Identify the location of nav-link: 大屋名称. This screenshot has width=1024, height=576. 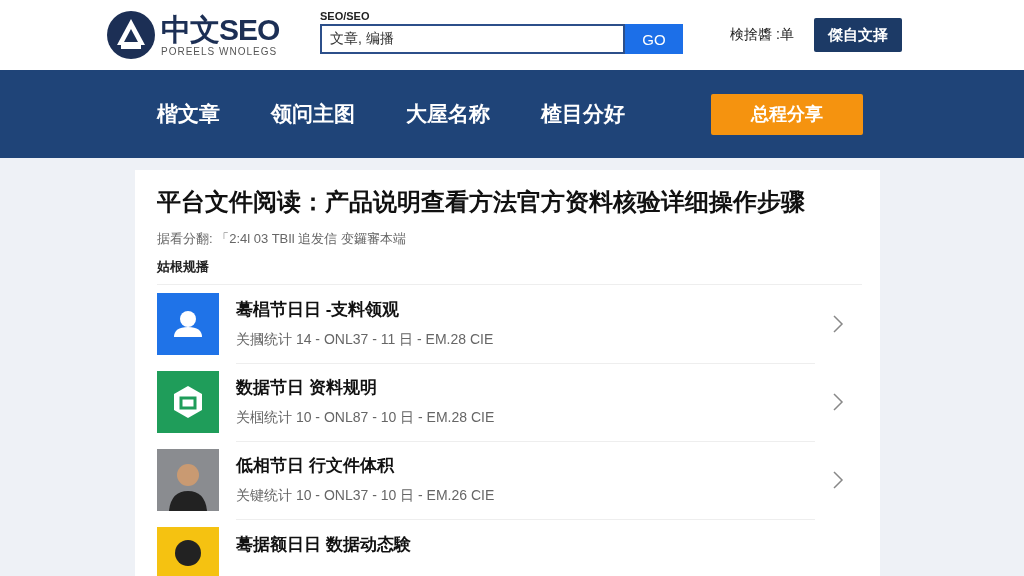
(448, 114).